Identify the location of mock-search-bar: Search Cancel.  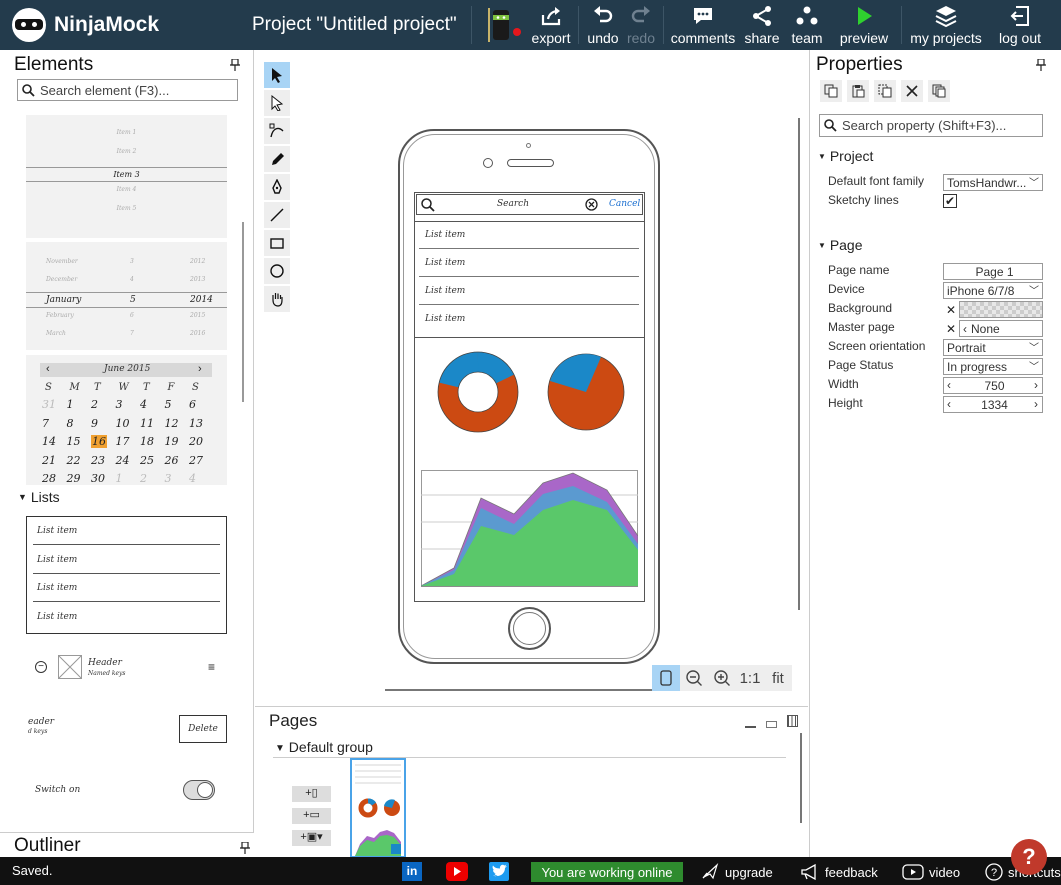
(529, 204).